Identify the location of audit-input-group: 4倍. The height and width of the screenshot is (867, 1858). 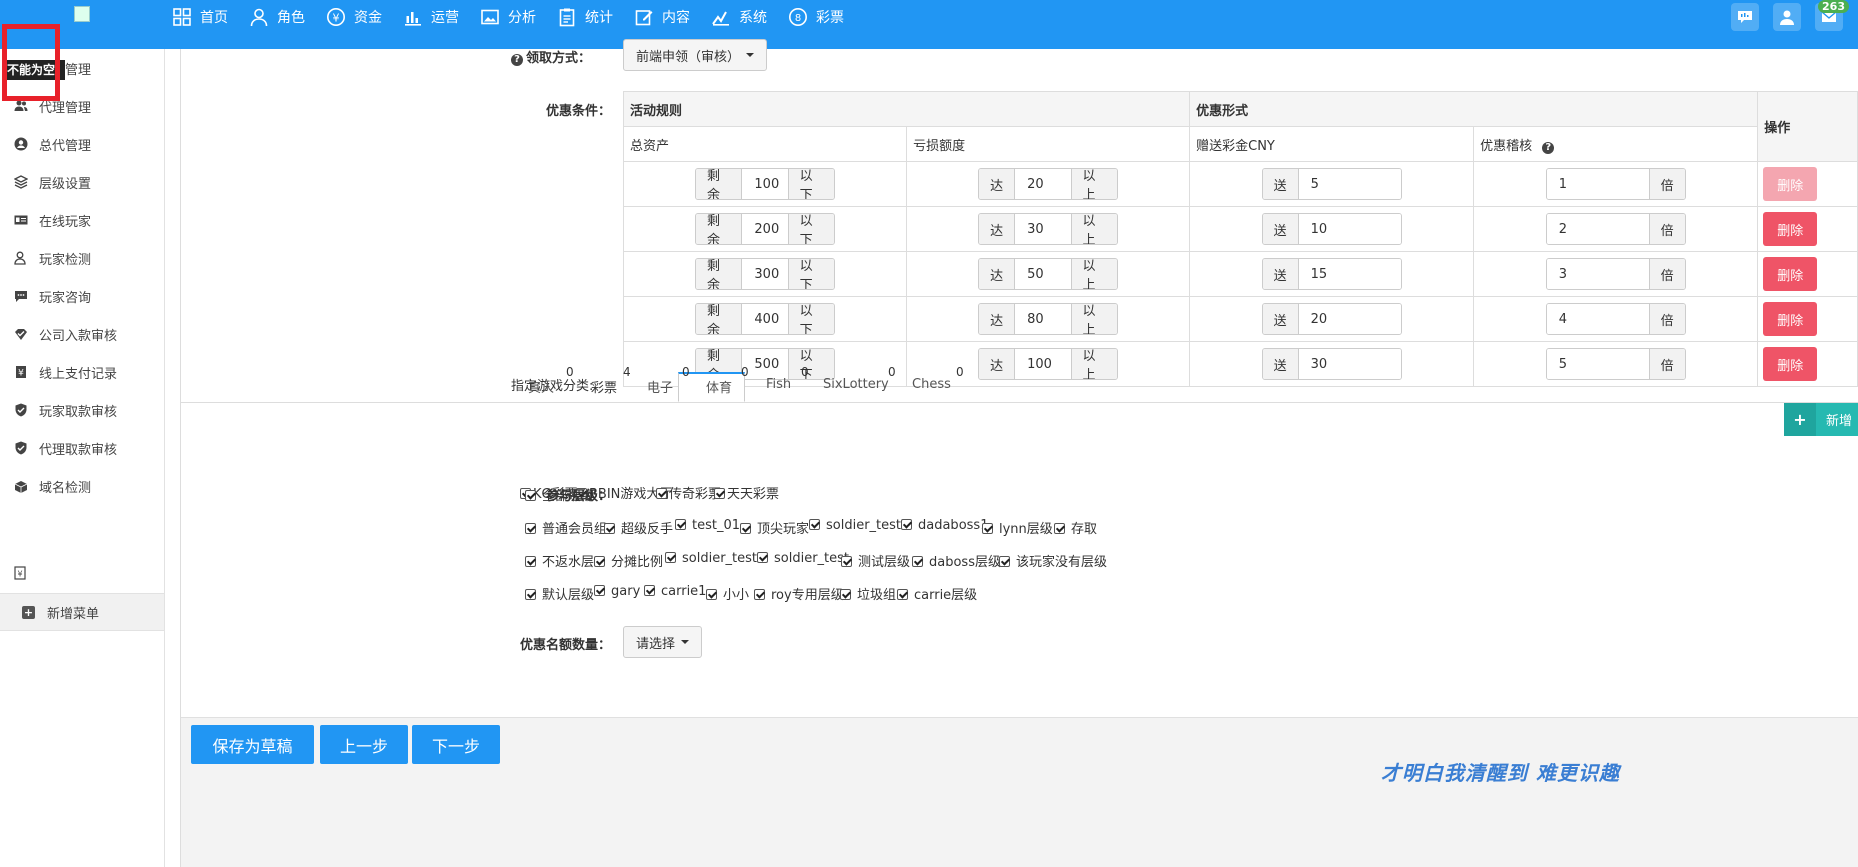
(1615, 319).